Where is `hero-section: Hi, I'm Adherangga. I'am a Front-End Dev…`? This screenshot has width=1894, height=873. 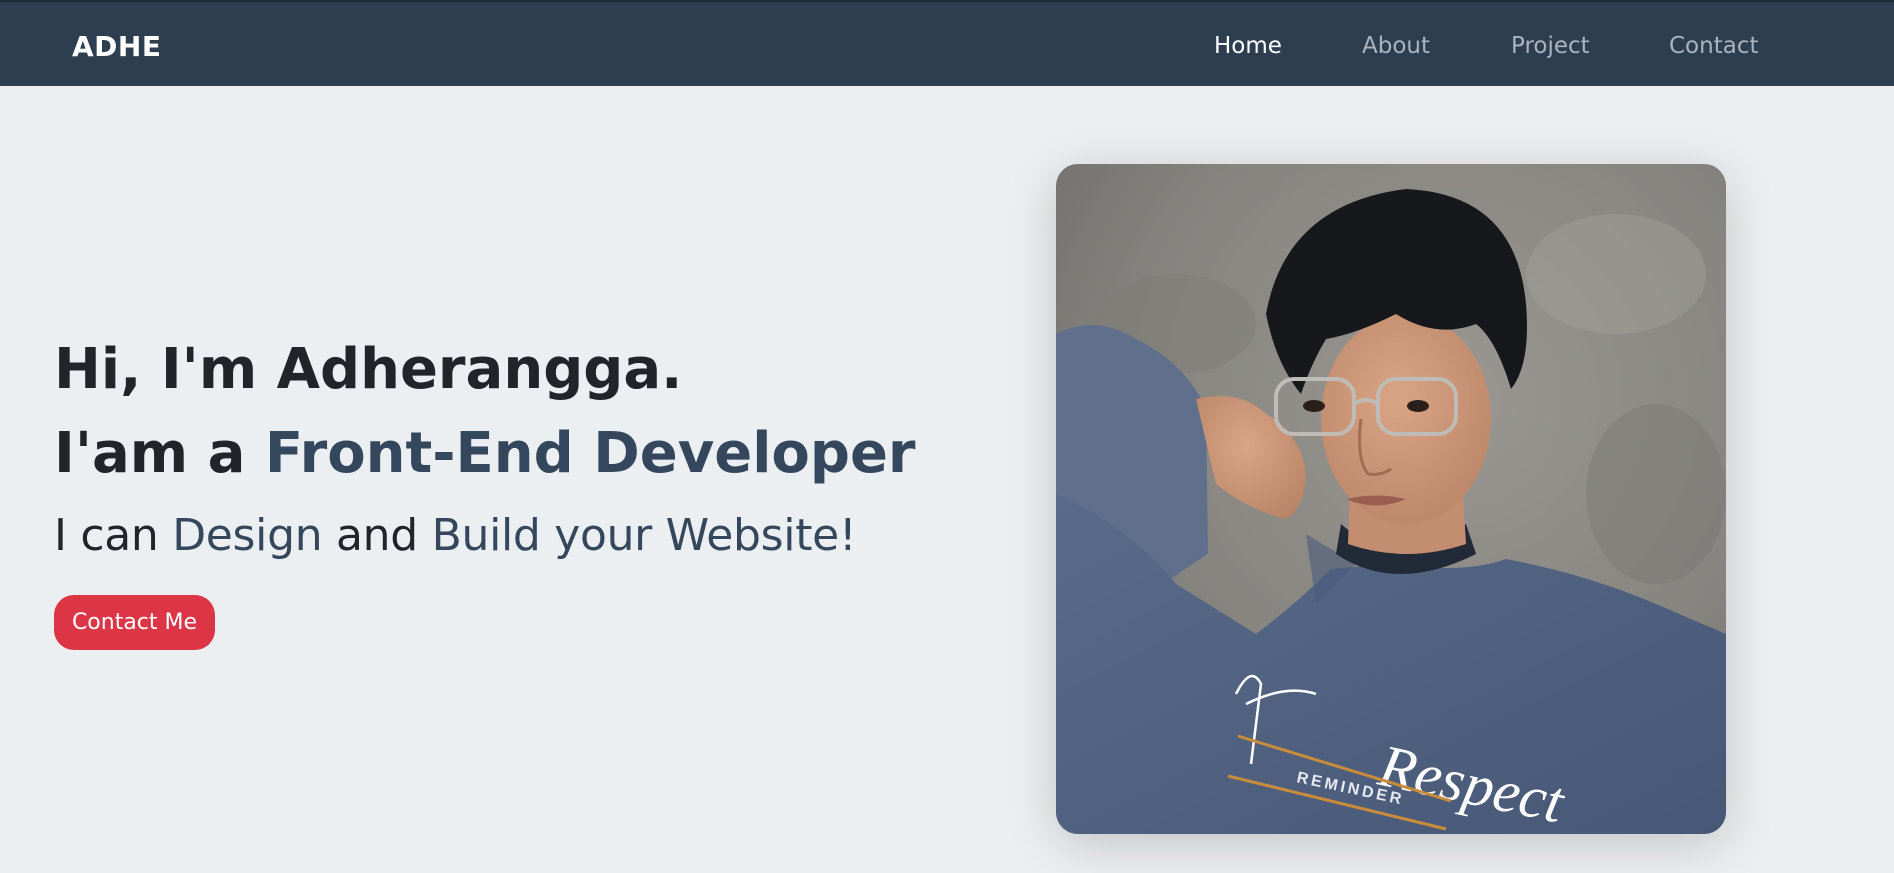
hero-section: Hi, I'm Adherangga. I'am a Front-End Dev… is located at coordinates (504, 450).